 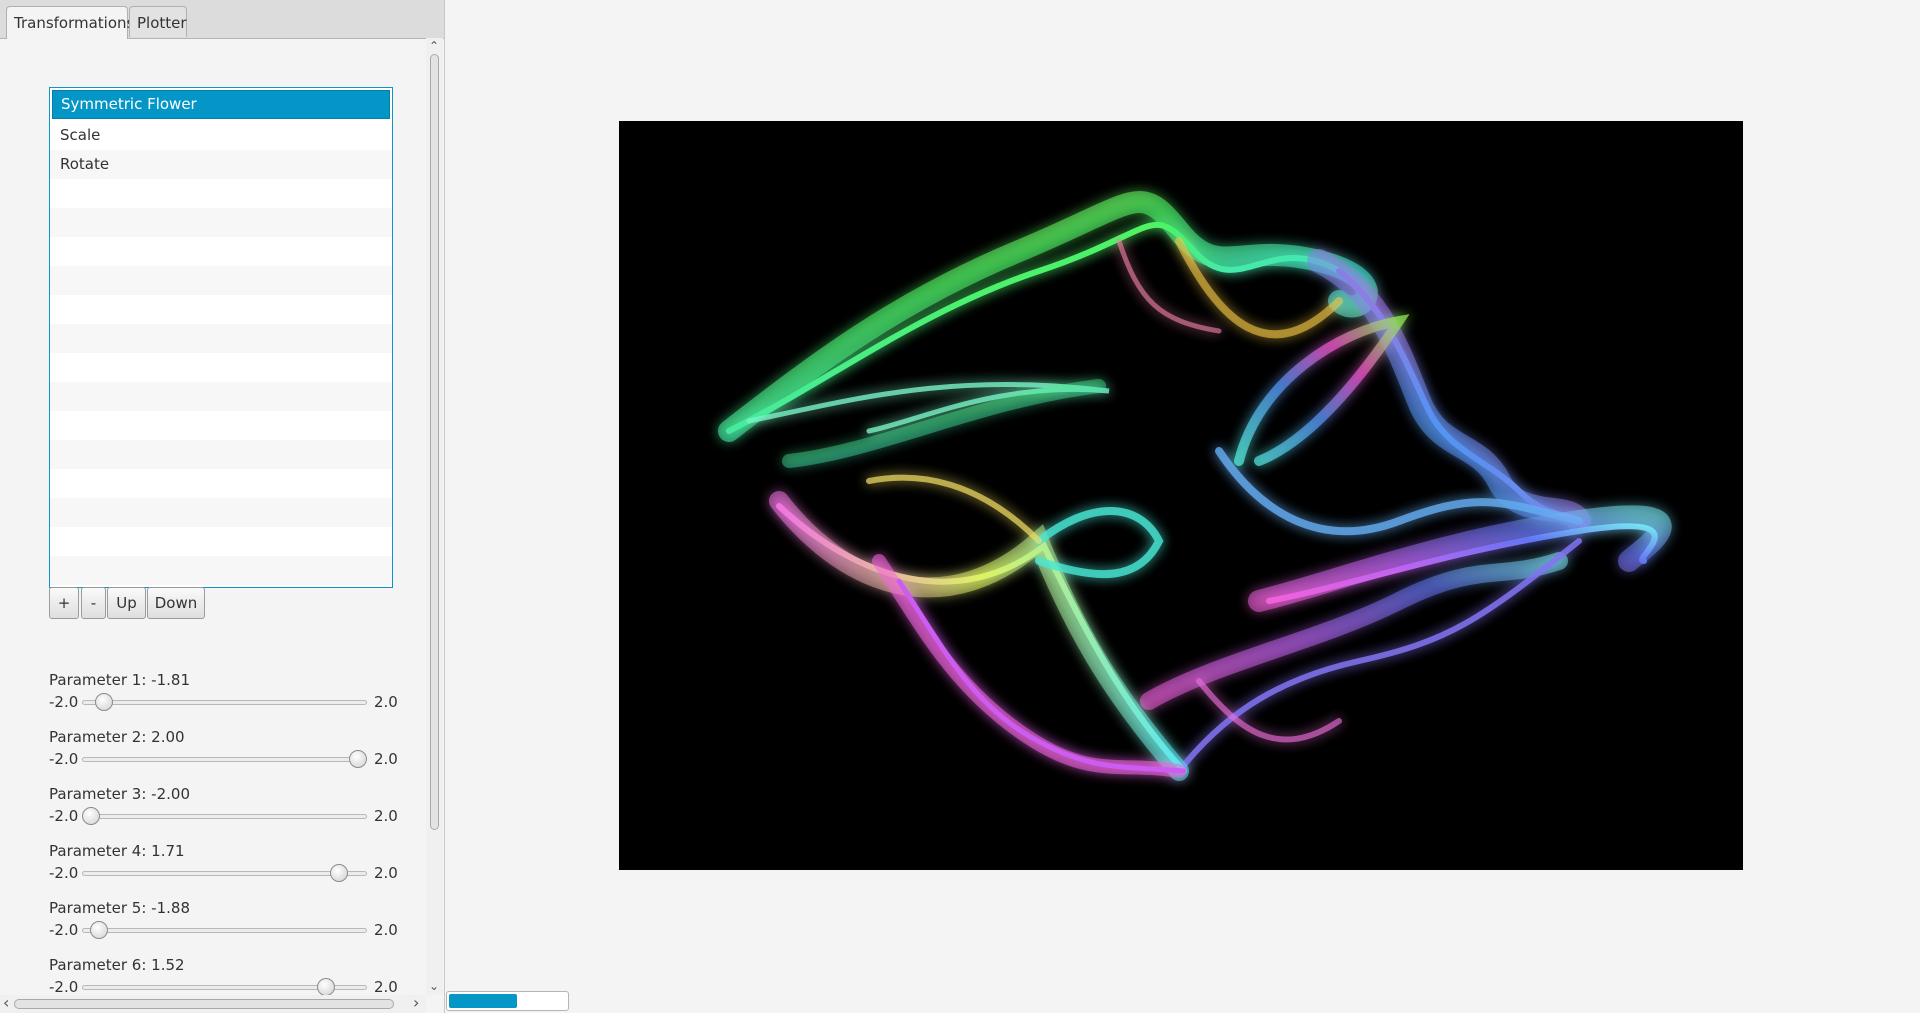 I want to click on render-progress-fill, so click(x=483, y=1001).